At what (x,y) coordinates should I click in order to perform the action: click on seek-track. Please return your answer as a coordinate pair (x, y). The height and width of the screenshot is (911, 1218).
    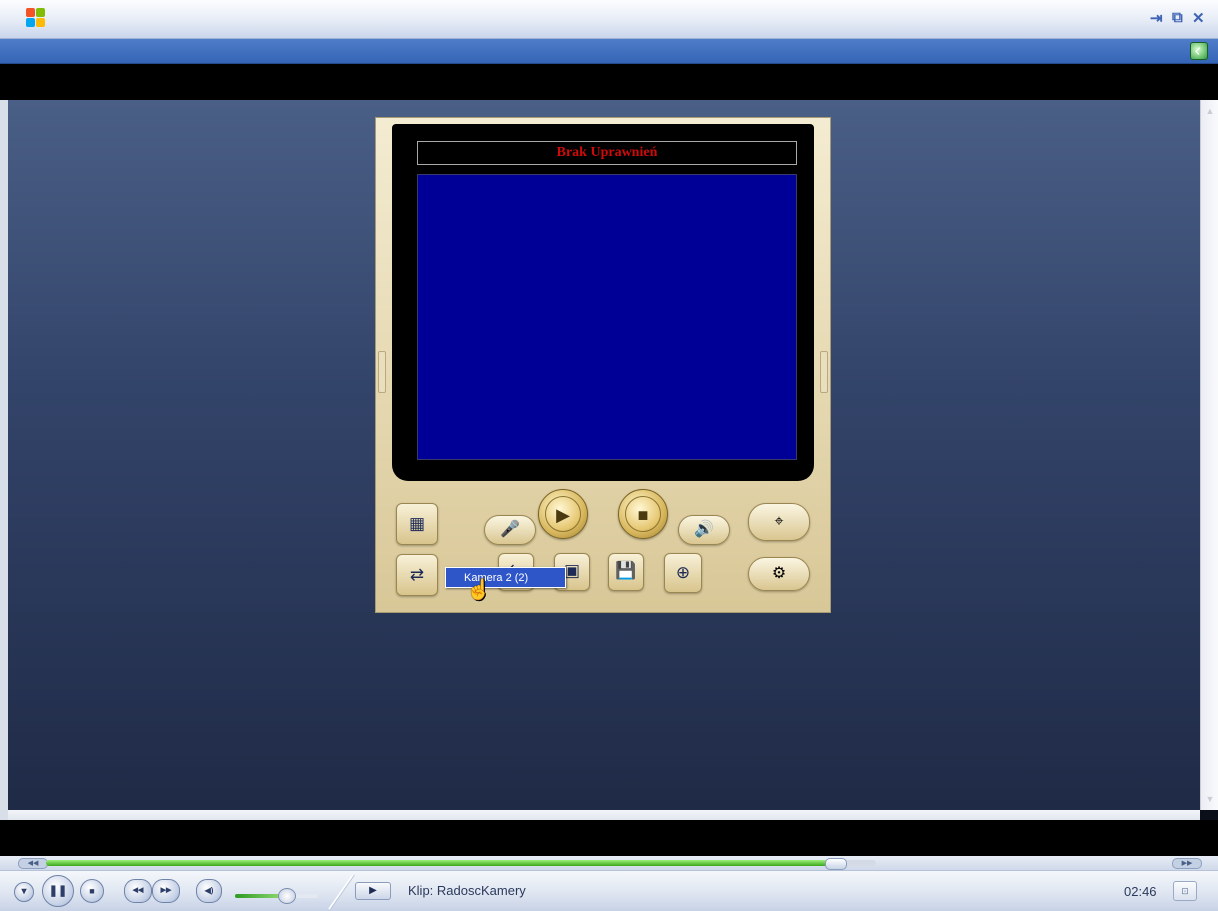
    Looking at the image, I should click on (461, 864).